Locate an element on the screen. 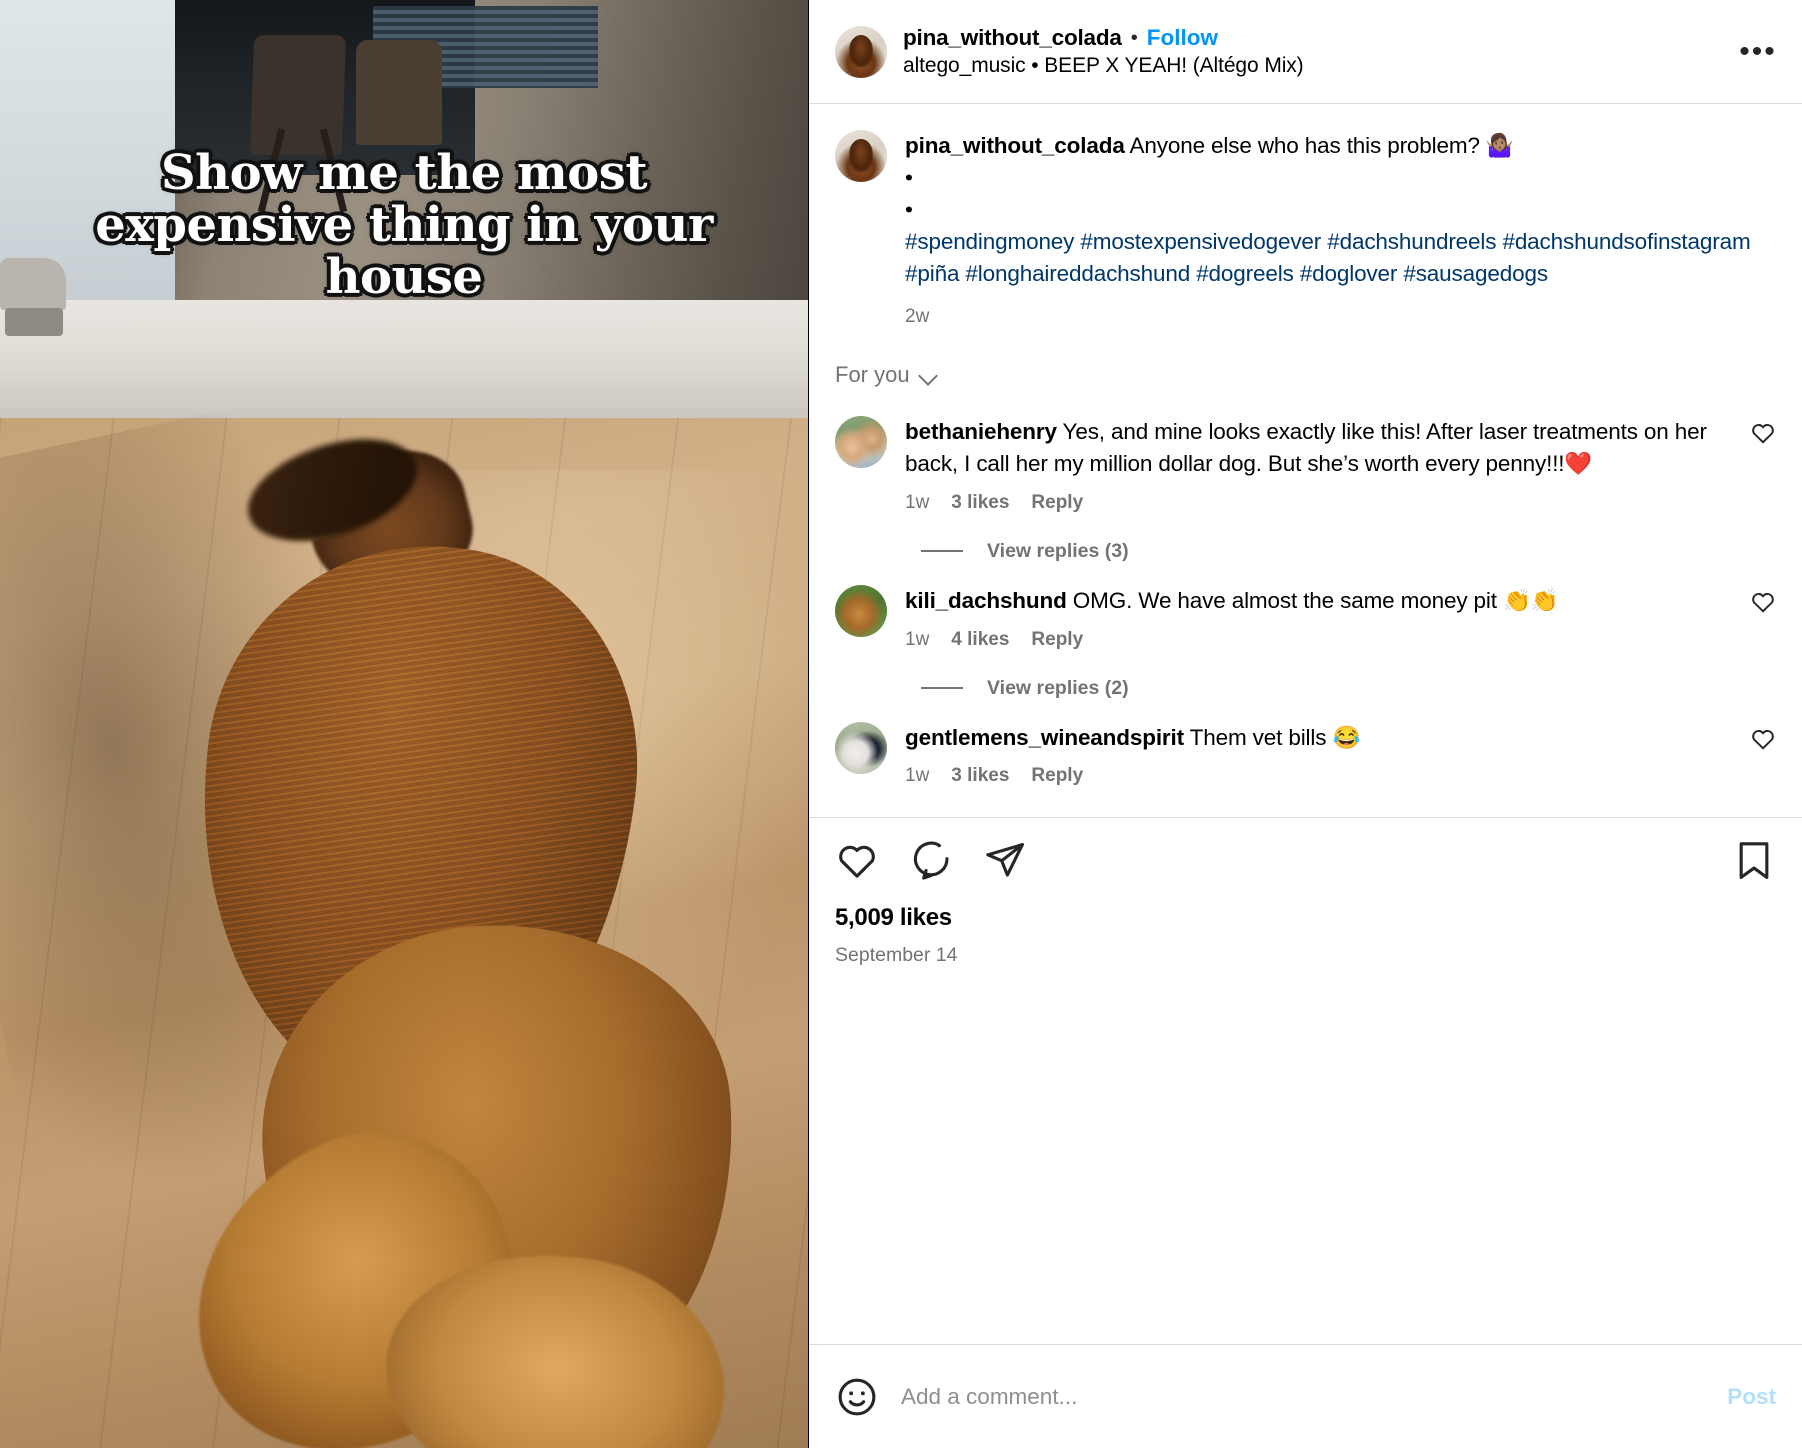  add-comment-bar: Post is located at coordinates (1305, 1396).